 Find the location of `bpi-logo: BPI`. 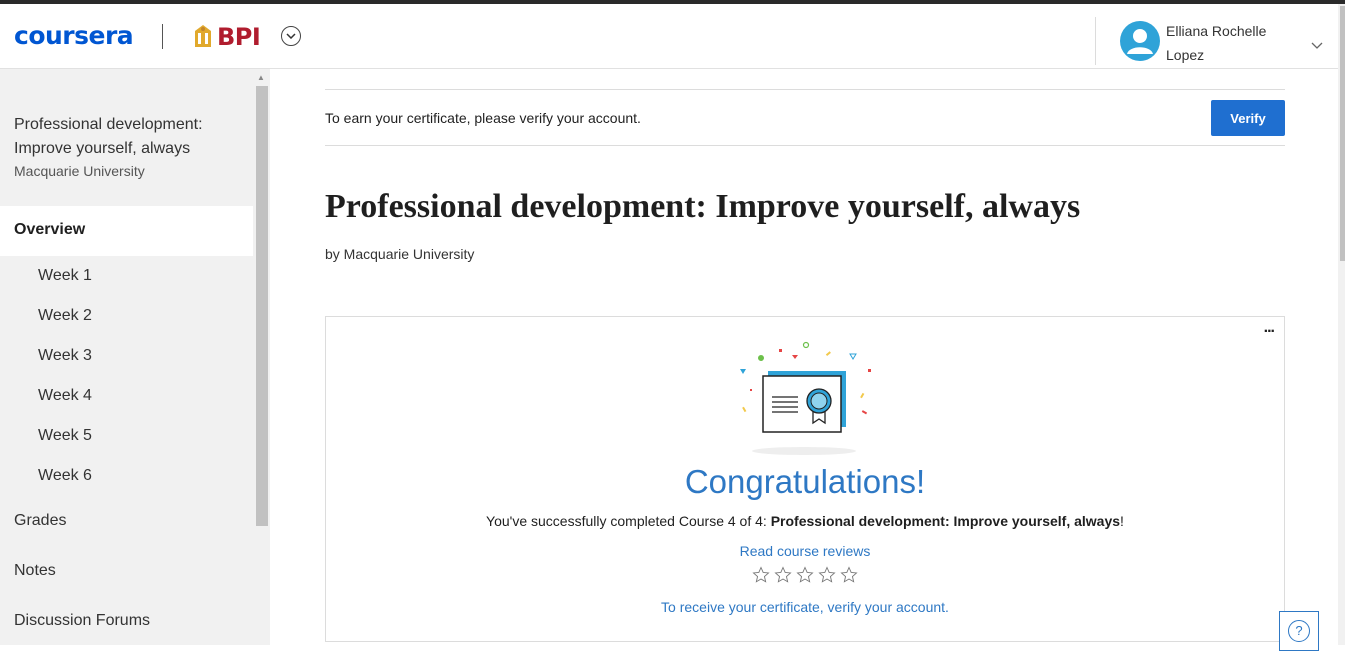

bpi-logo: BPI is located at coordinates (226, 37).